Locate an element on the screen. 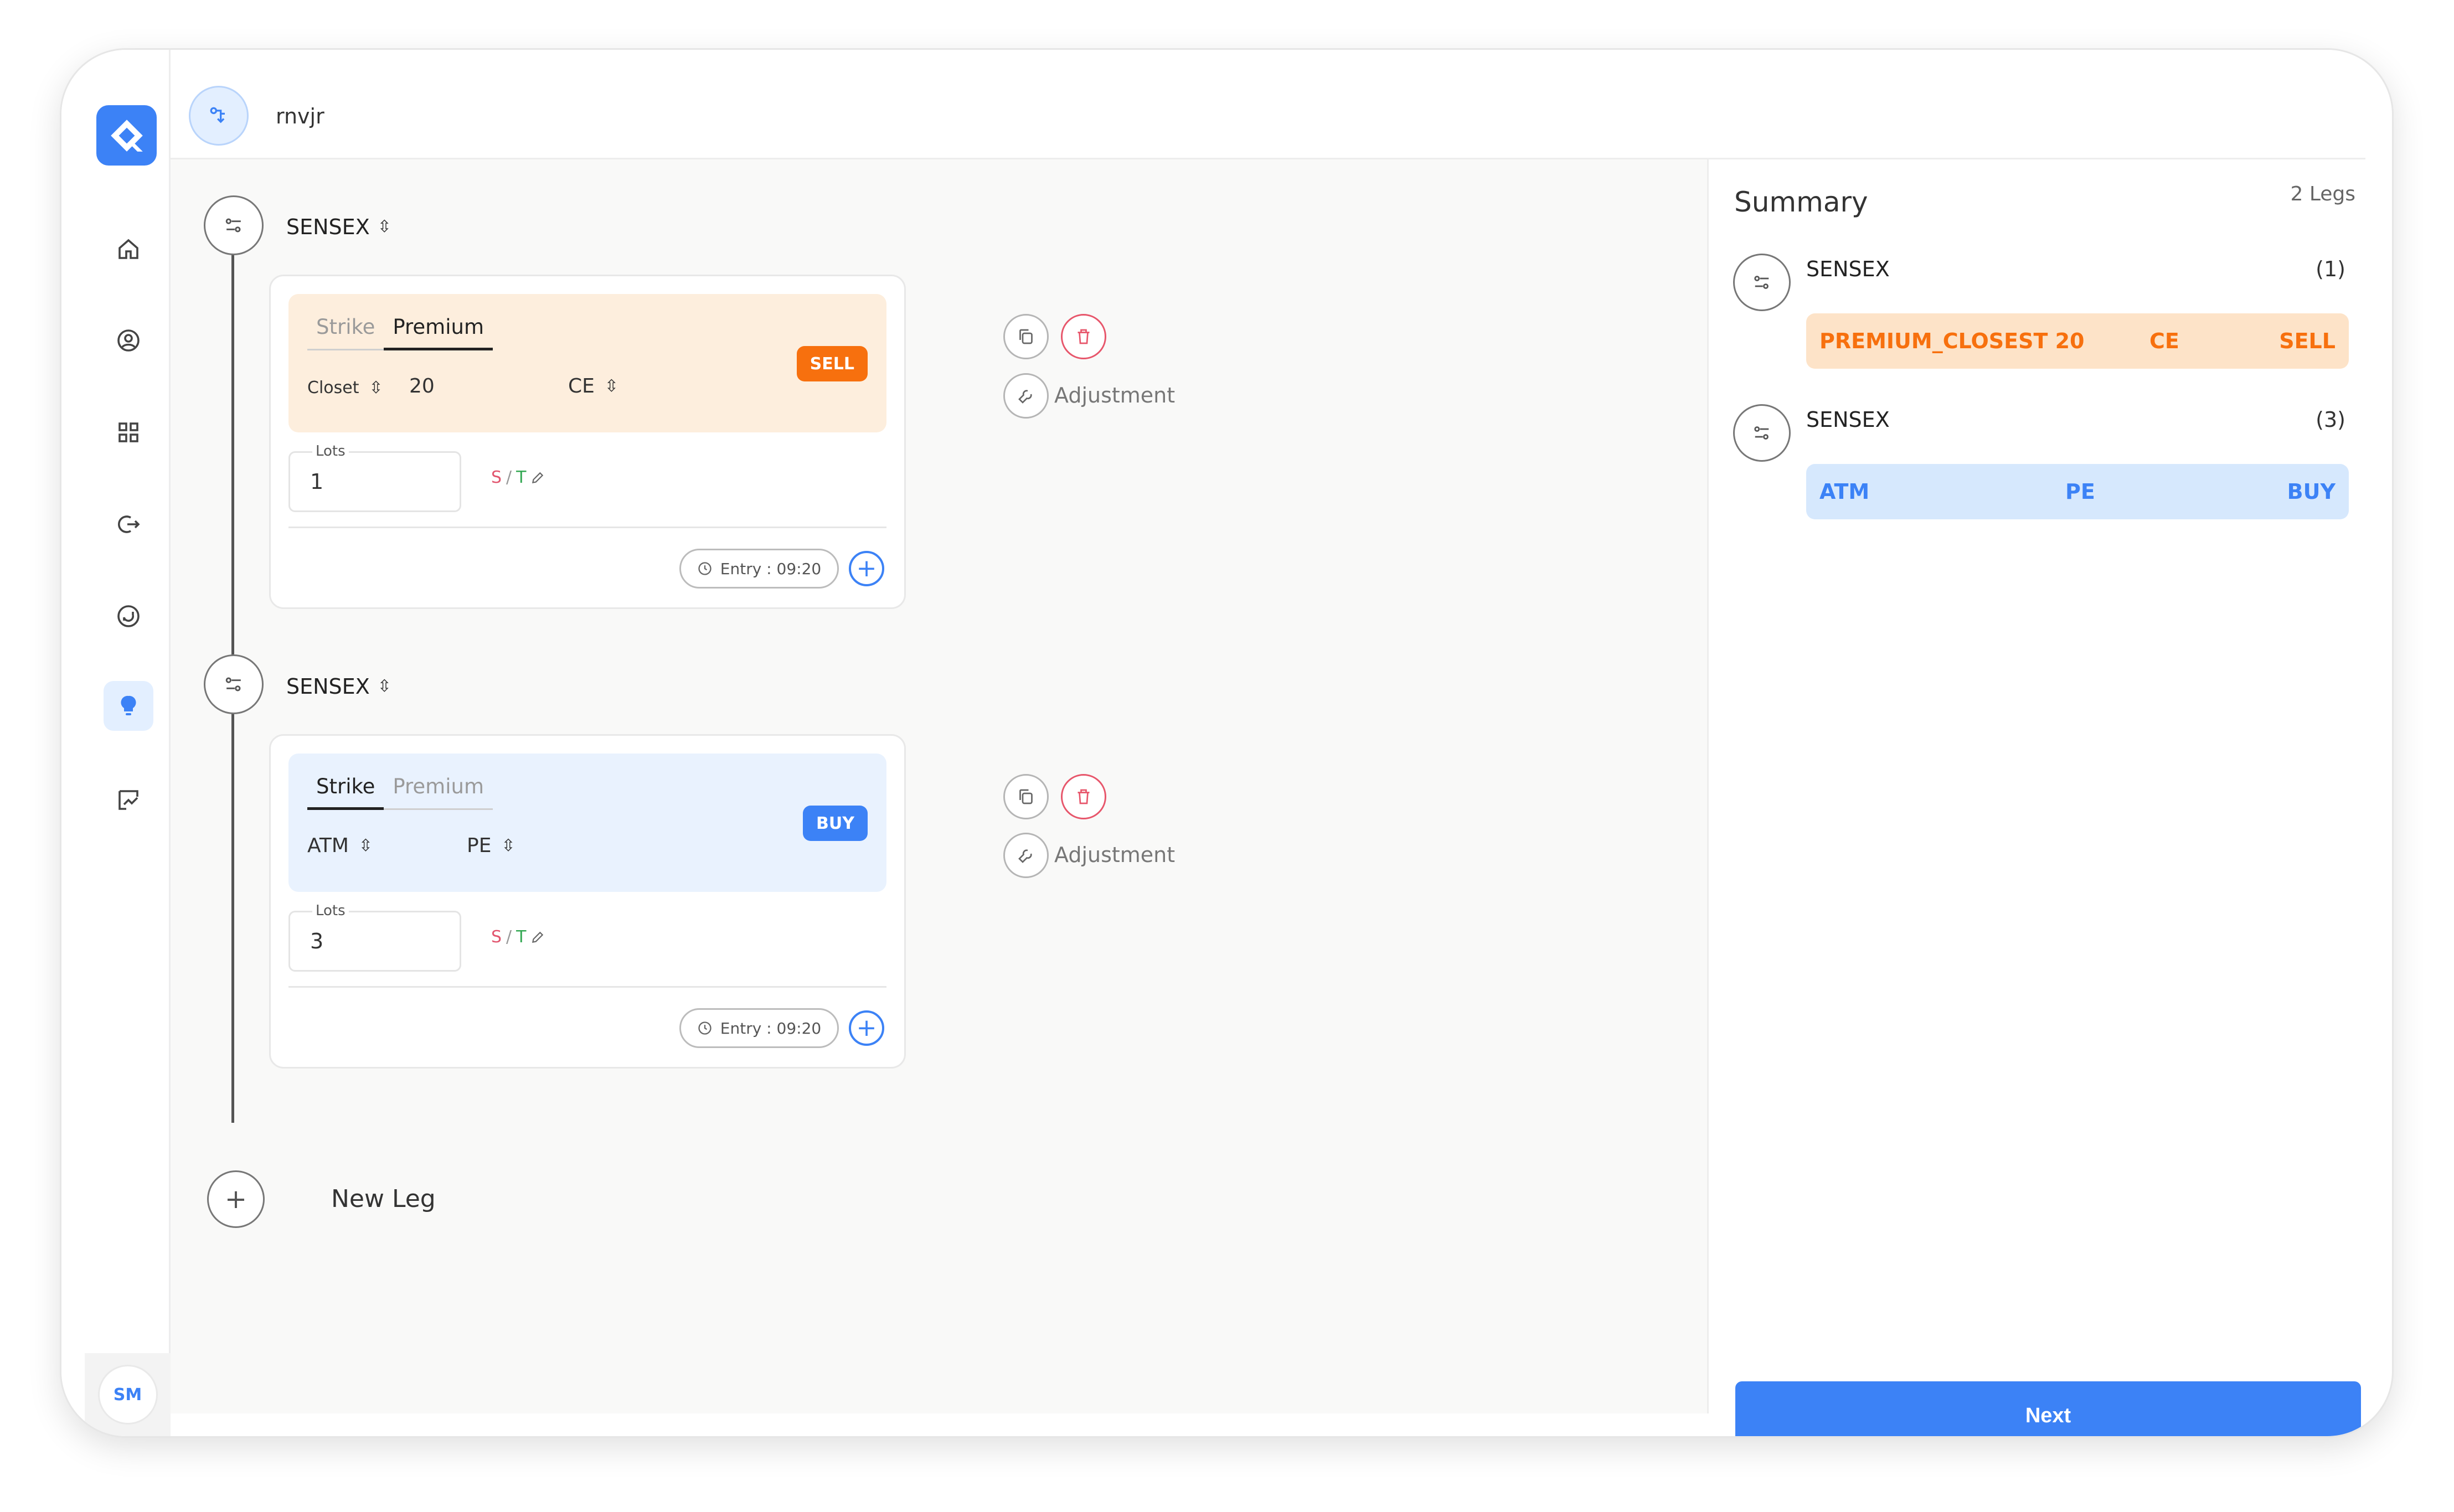 This screenshot has height=1512, width=2454. leg-1-option-type-select: CE ⇳ is located at coordinates (593, 386).